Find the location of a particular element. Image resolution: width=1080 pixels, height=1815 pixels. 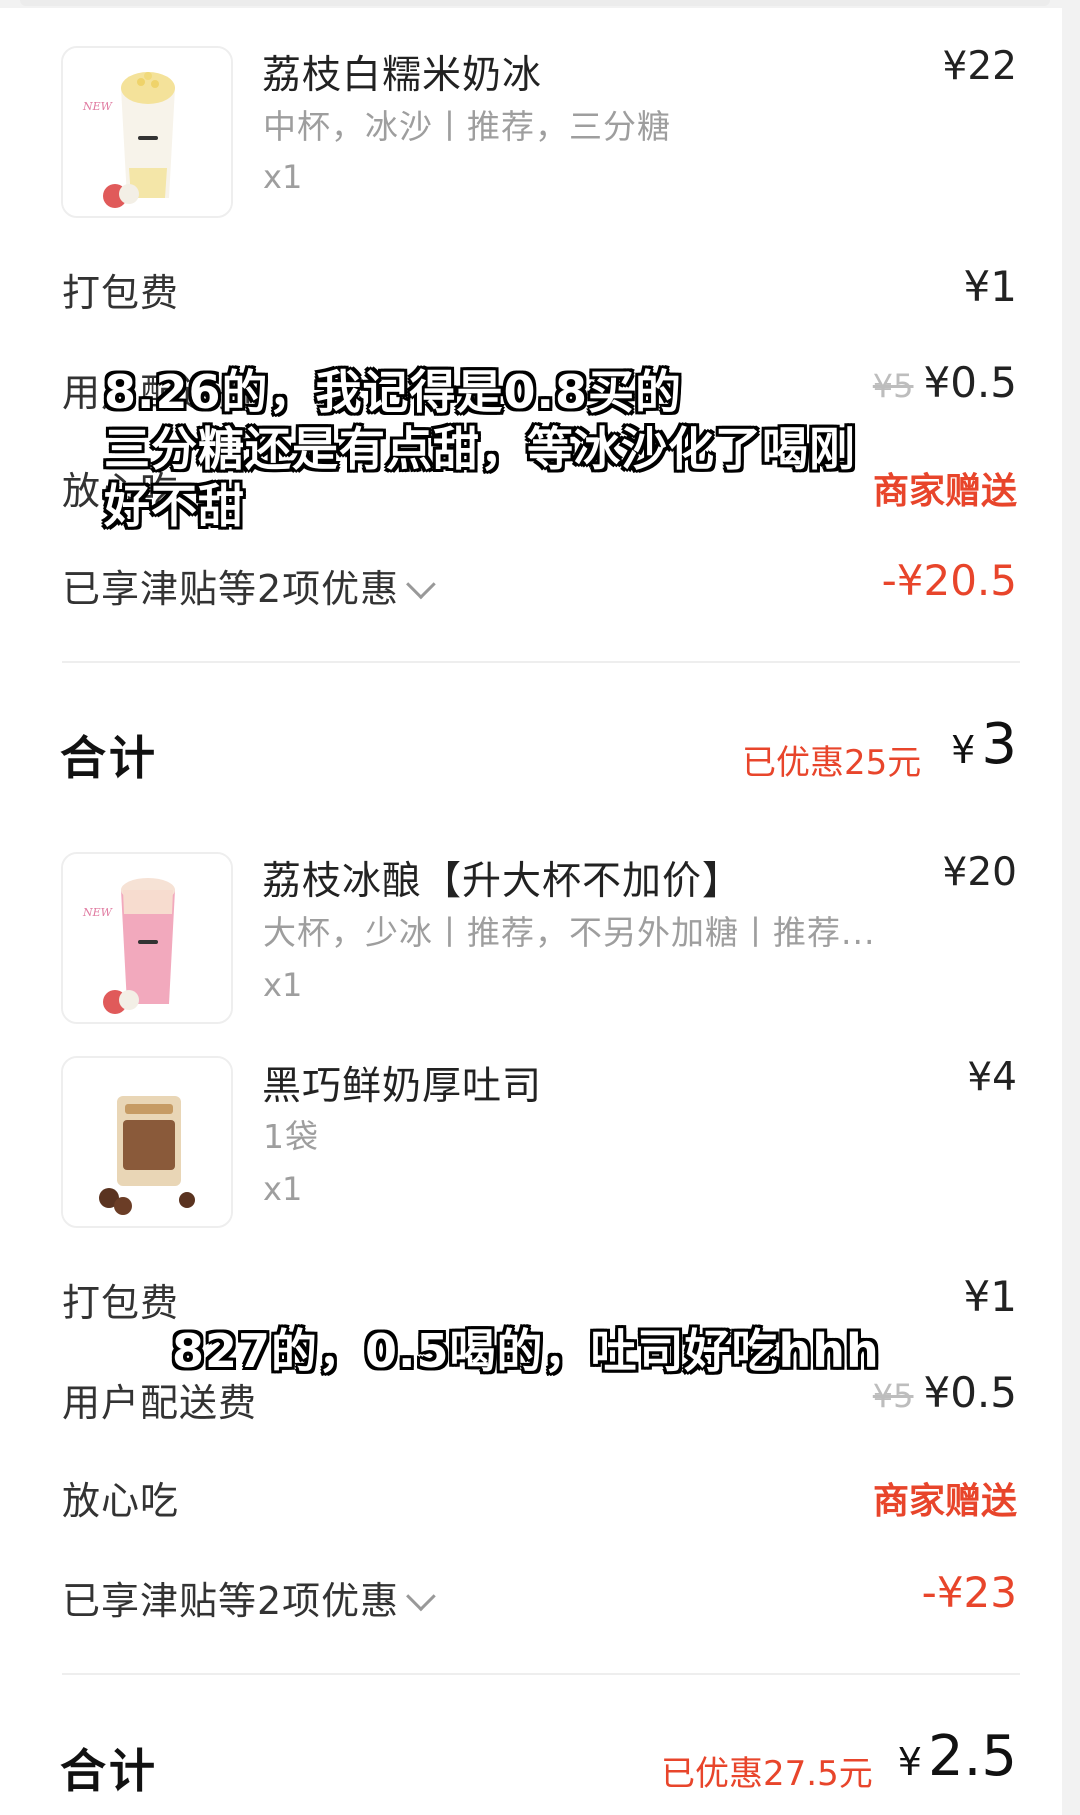

caption-line: 好不甜 is located at coordinates (174, 506).